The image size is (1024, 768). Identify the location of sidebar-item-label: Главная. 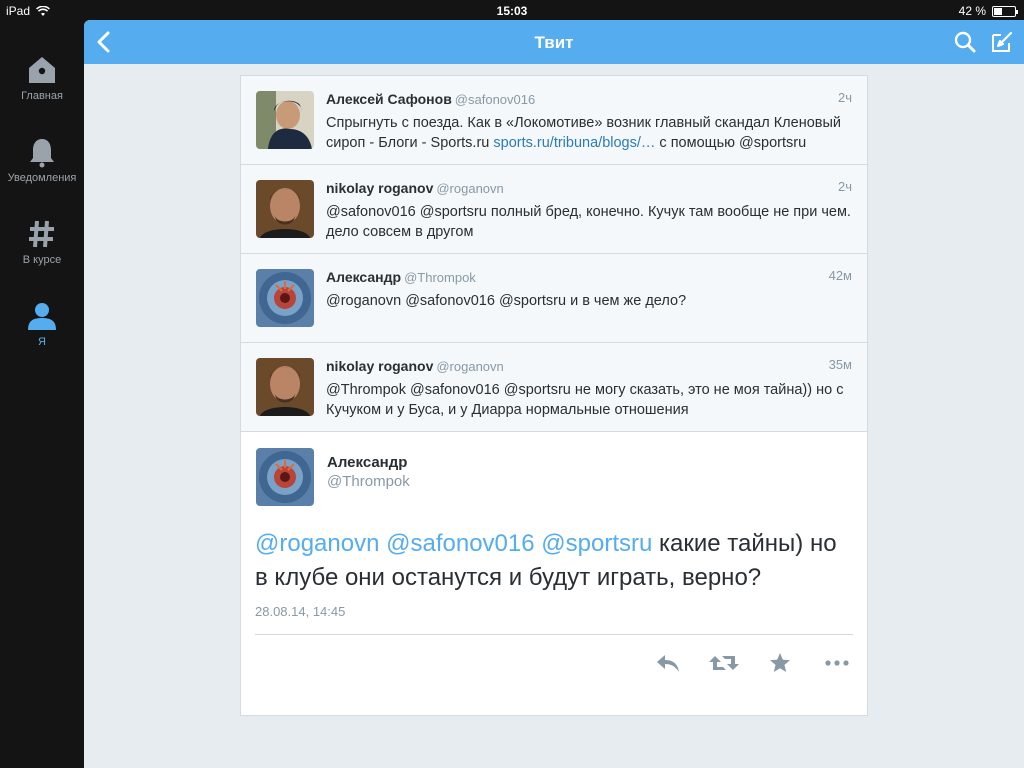
(42, 96).